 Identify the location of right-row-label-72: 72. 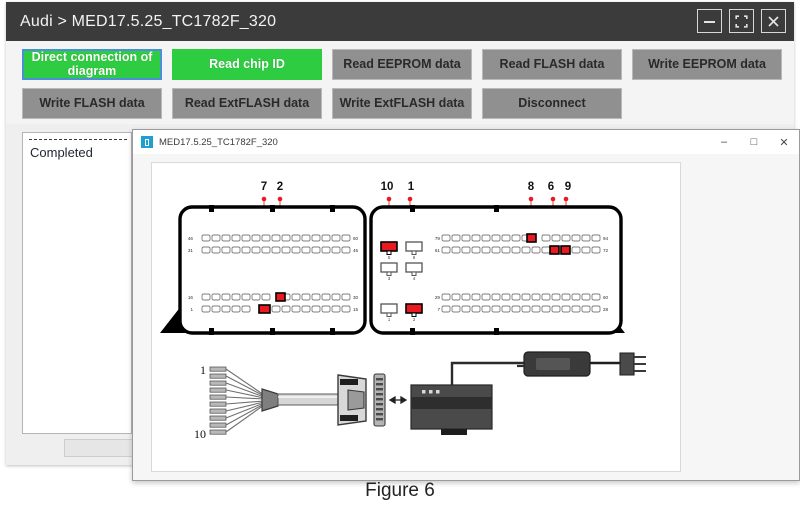
(606, 250).